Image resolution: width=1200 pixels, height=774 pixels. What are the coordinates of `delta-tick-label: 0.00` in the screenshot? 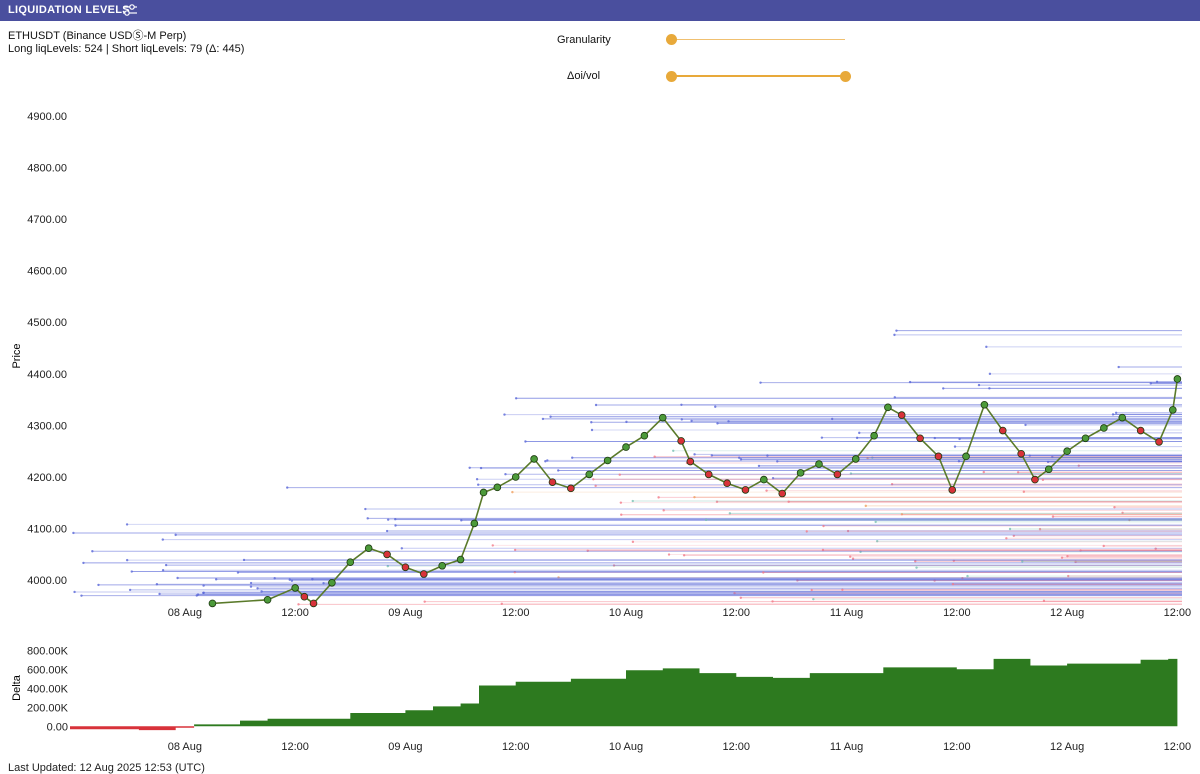 It's located at (57, 727).